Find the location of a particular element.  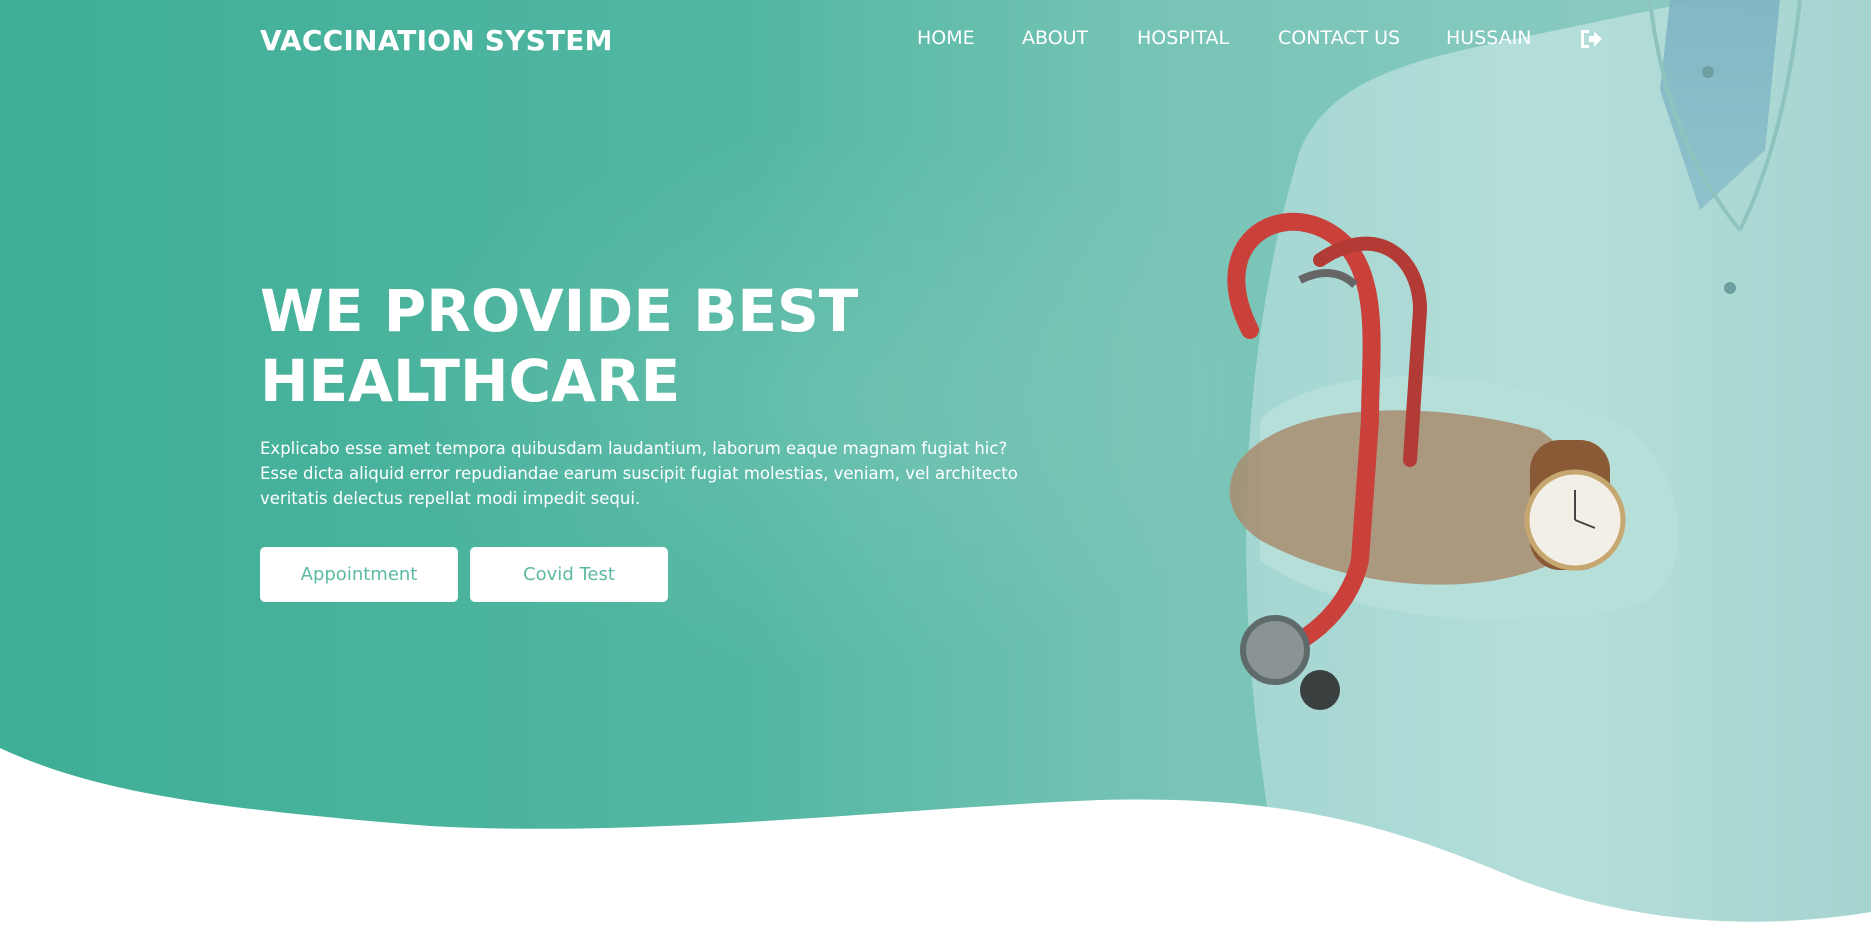

hero-headline: WE PROVIDE BEST HEALTHCARE is located at coordinates (610, 346).